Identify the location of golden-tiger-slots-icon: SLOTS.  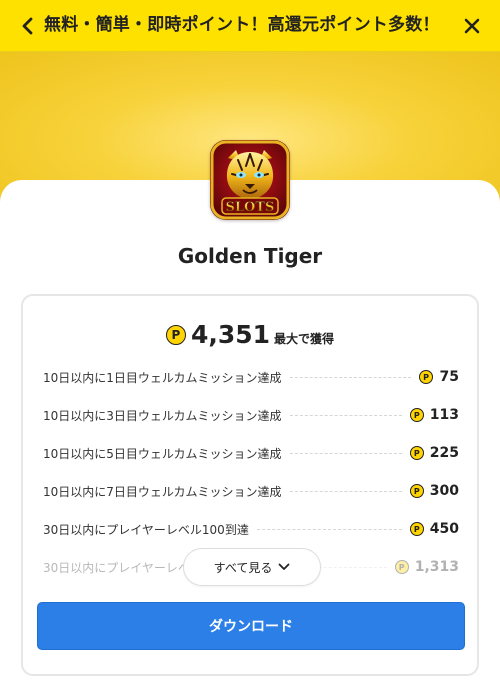
(250, 180).